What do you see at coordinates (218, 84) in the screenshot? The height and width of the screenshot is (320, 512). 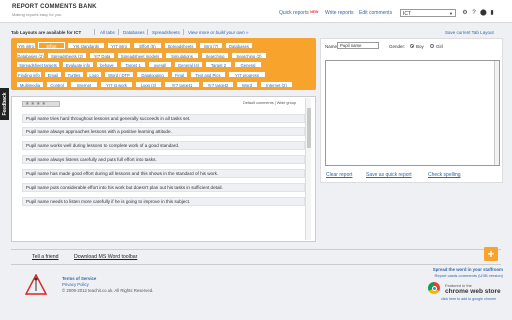 I see `tab-yr7-target2: Yr7 target2` at bounding box center [218, 84].